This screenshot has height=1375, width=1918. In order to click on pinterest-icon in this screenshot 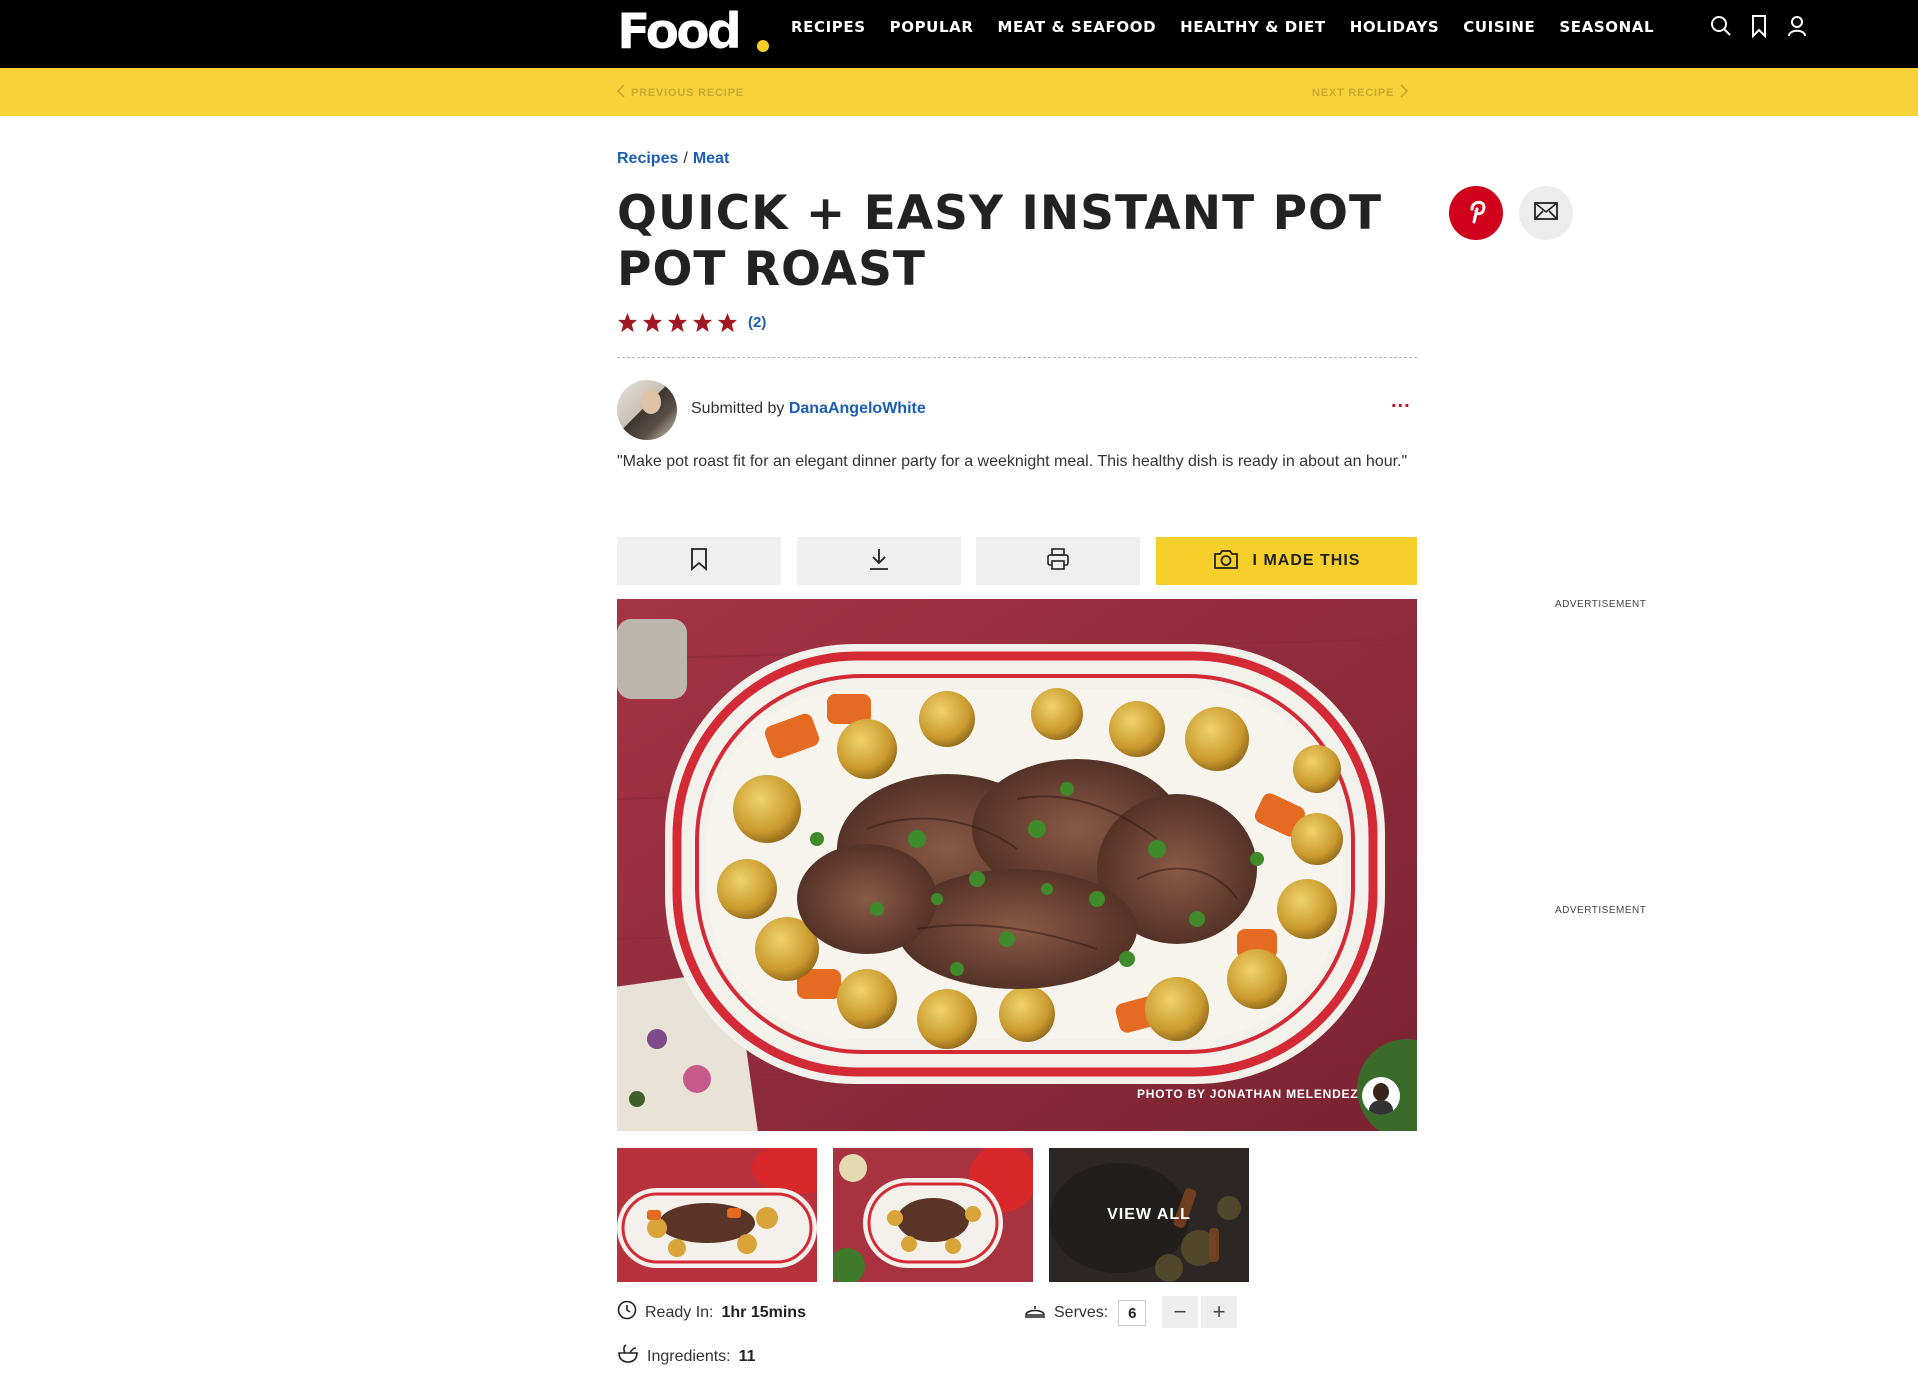, I will do `click(1476, 213)`.